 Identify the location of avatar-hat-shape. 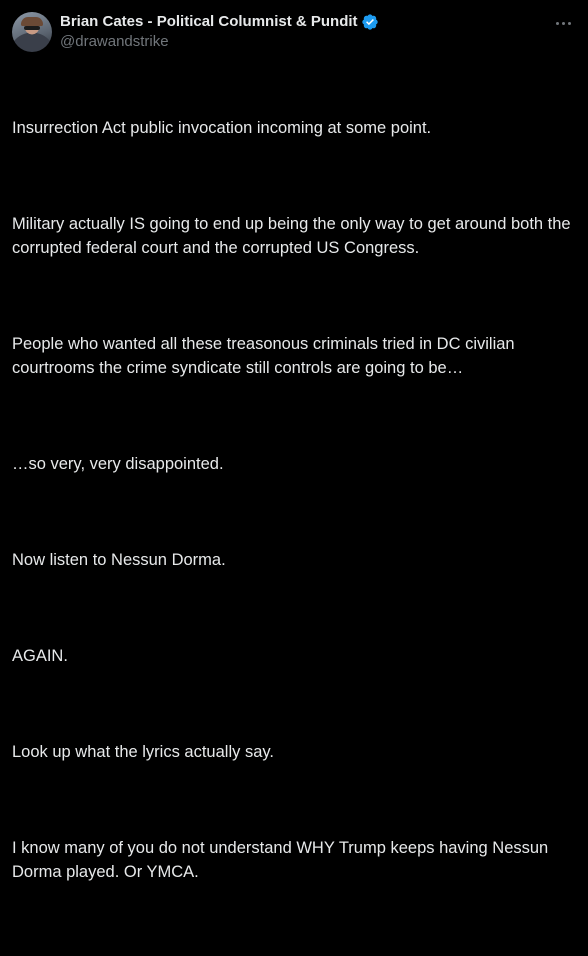
(32, 21).